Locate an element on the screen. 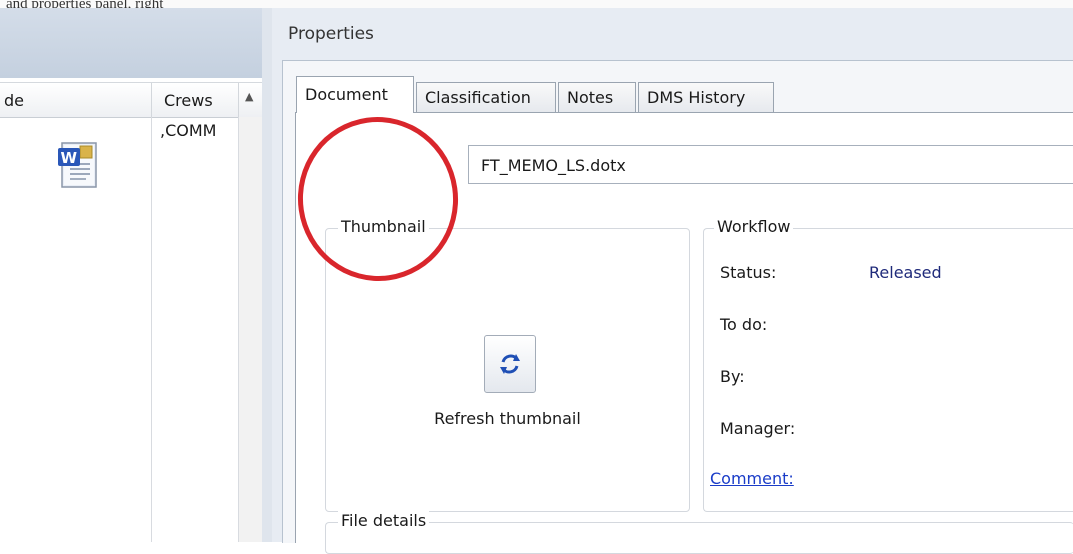  todo-label: To do: is located at coordinates (744, 324).